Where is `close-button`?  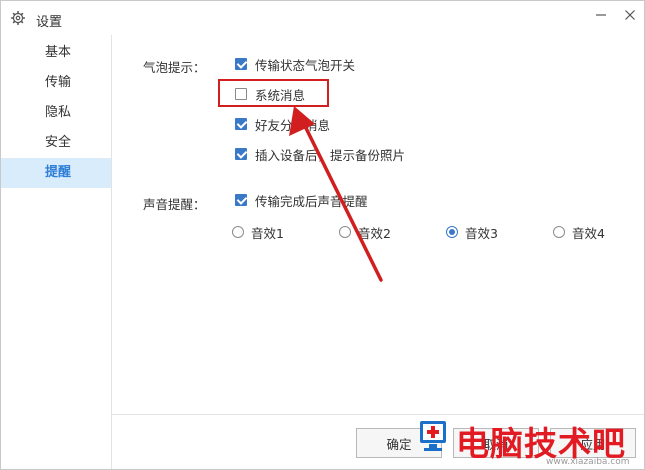 close-button is located at coordinates (630, 15).